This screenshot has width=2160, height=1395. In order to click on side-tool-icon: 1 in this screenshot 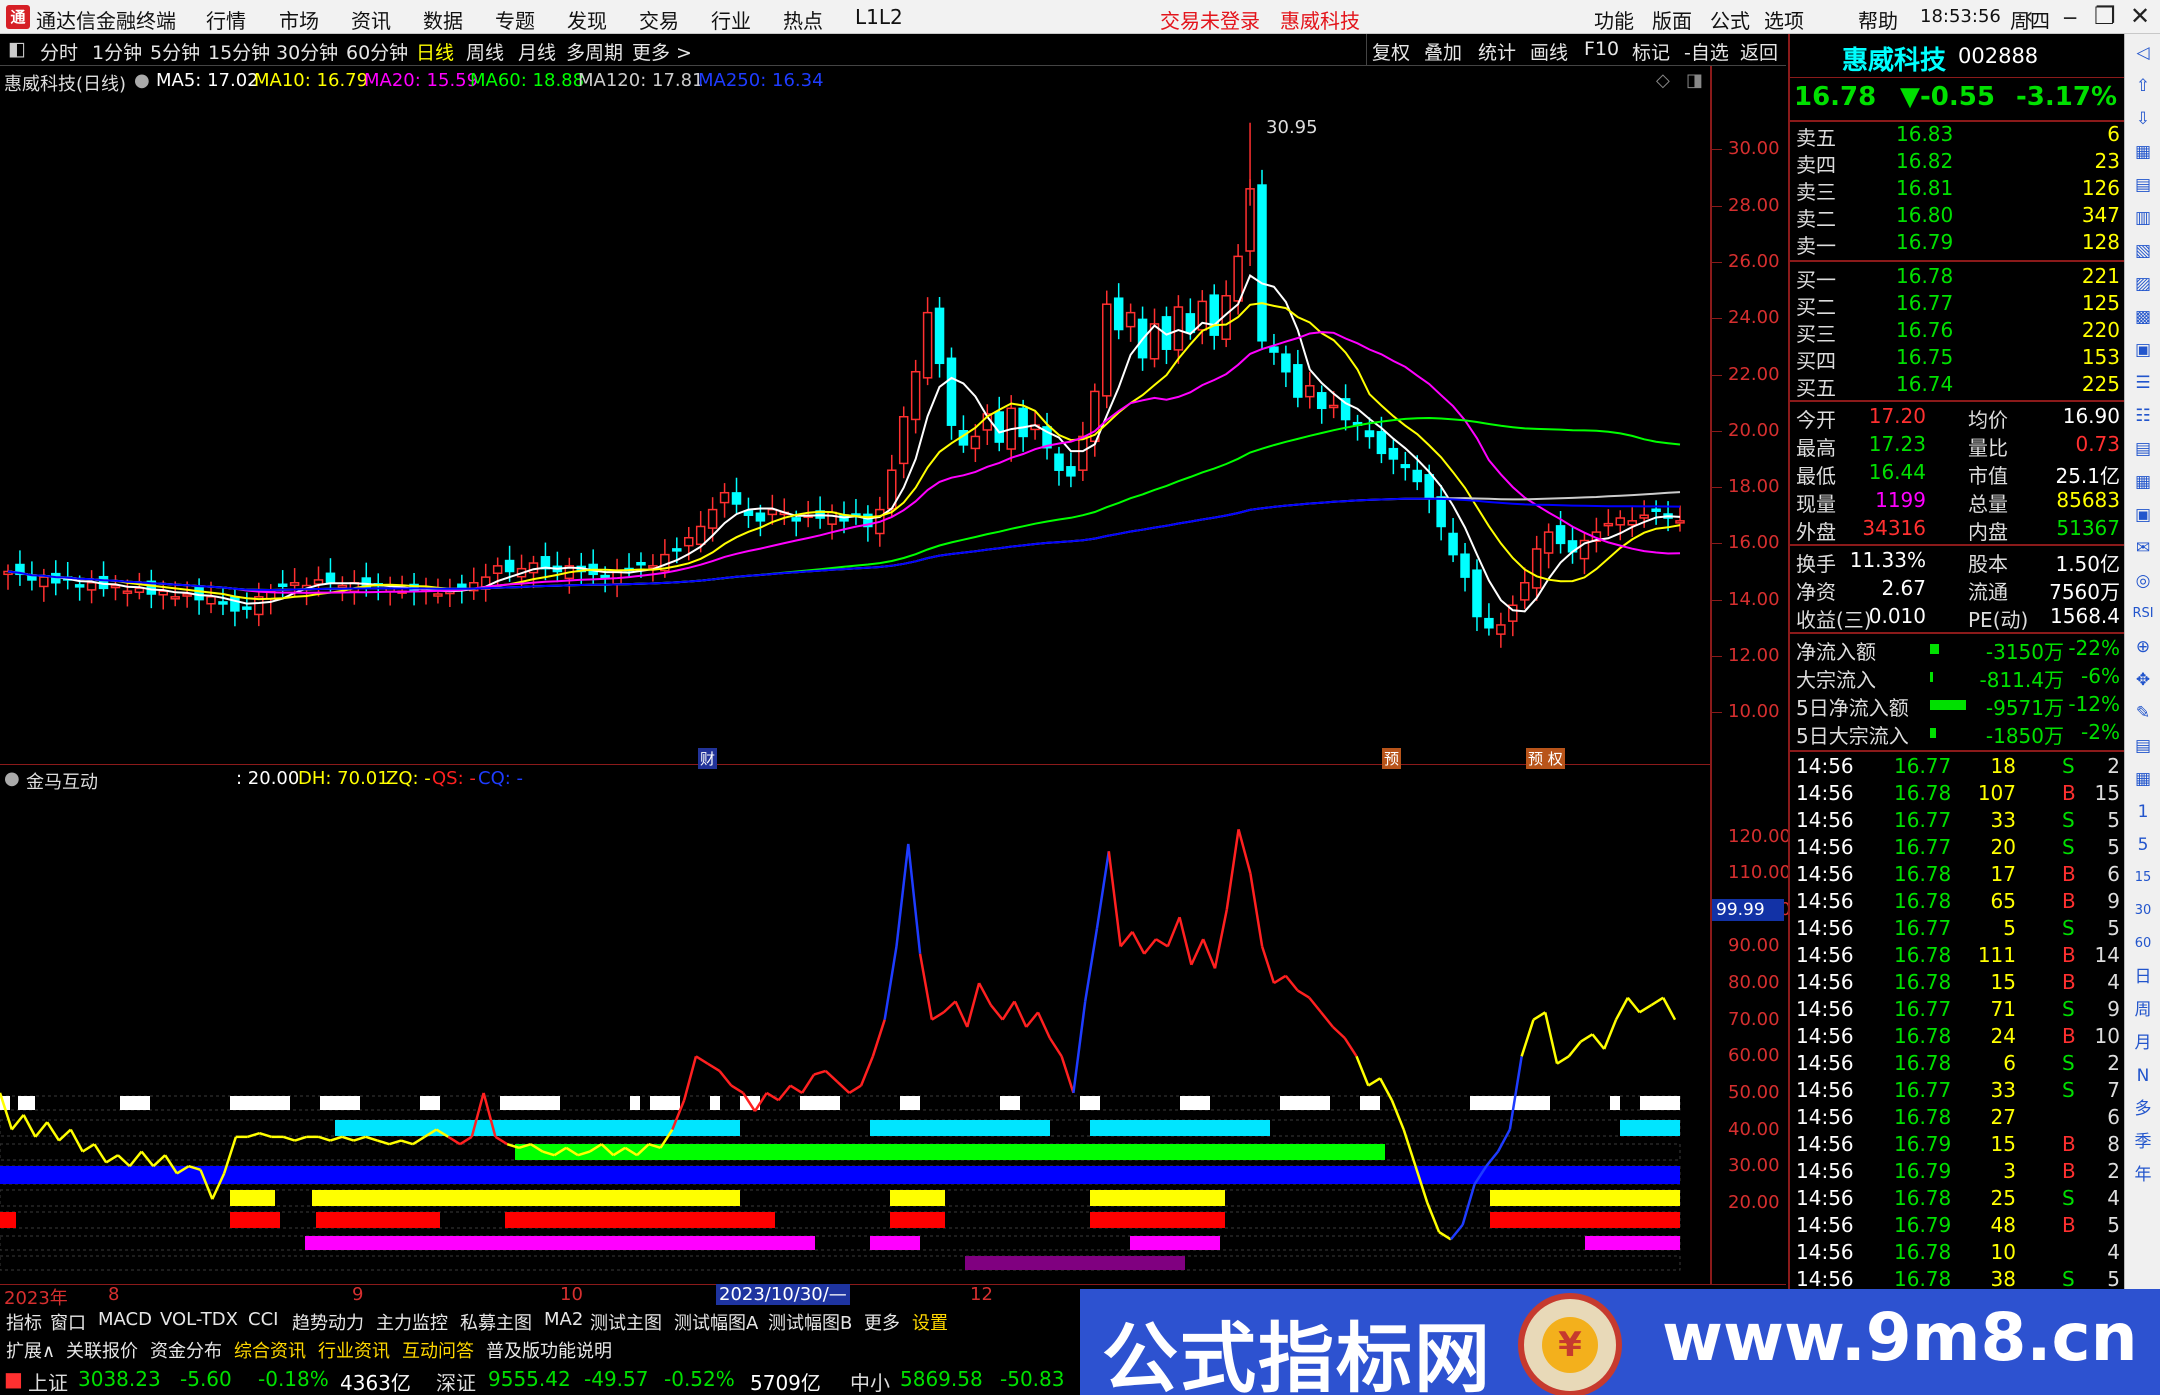, I will do `click(2143, 812)`.